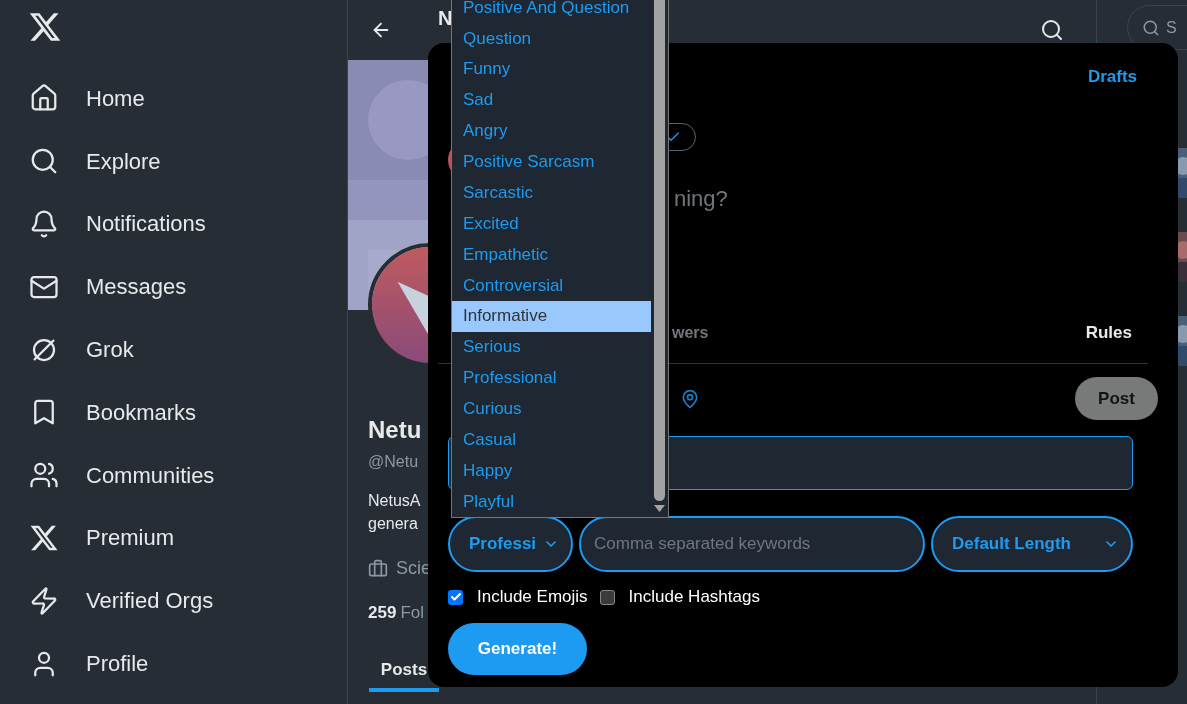 This screenshot has width=1187, height=704. Describe the element at coordinates (532, 597) in the screenshot. I see `checkbox-label: Include Emojis` at that location.